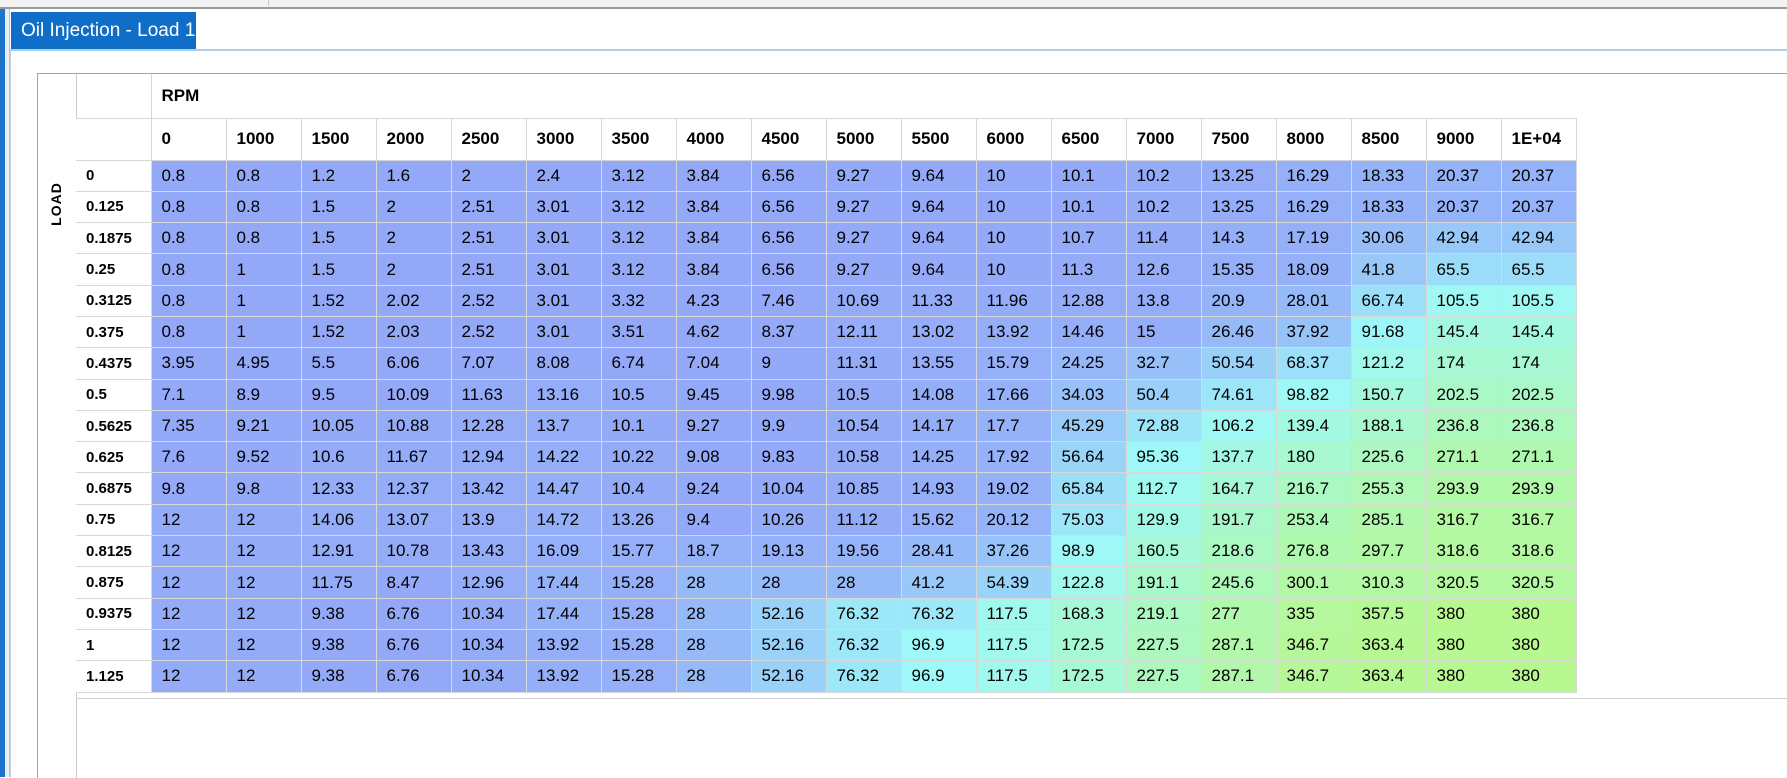  I want to click on table-cell: 9.24, so click(714, 488).